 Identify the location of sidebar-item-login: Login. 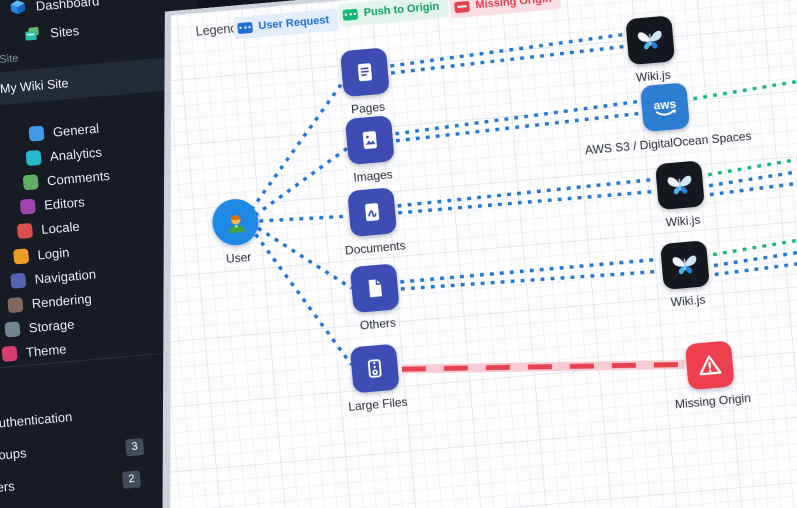
(41, 255).